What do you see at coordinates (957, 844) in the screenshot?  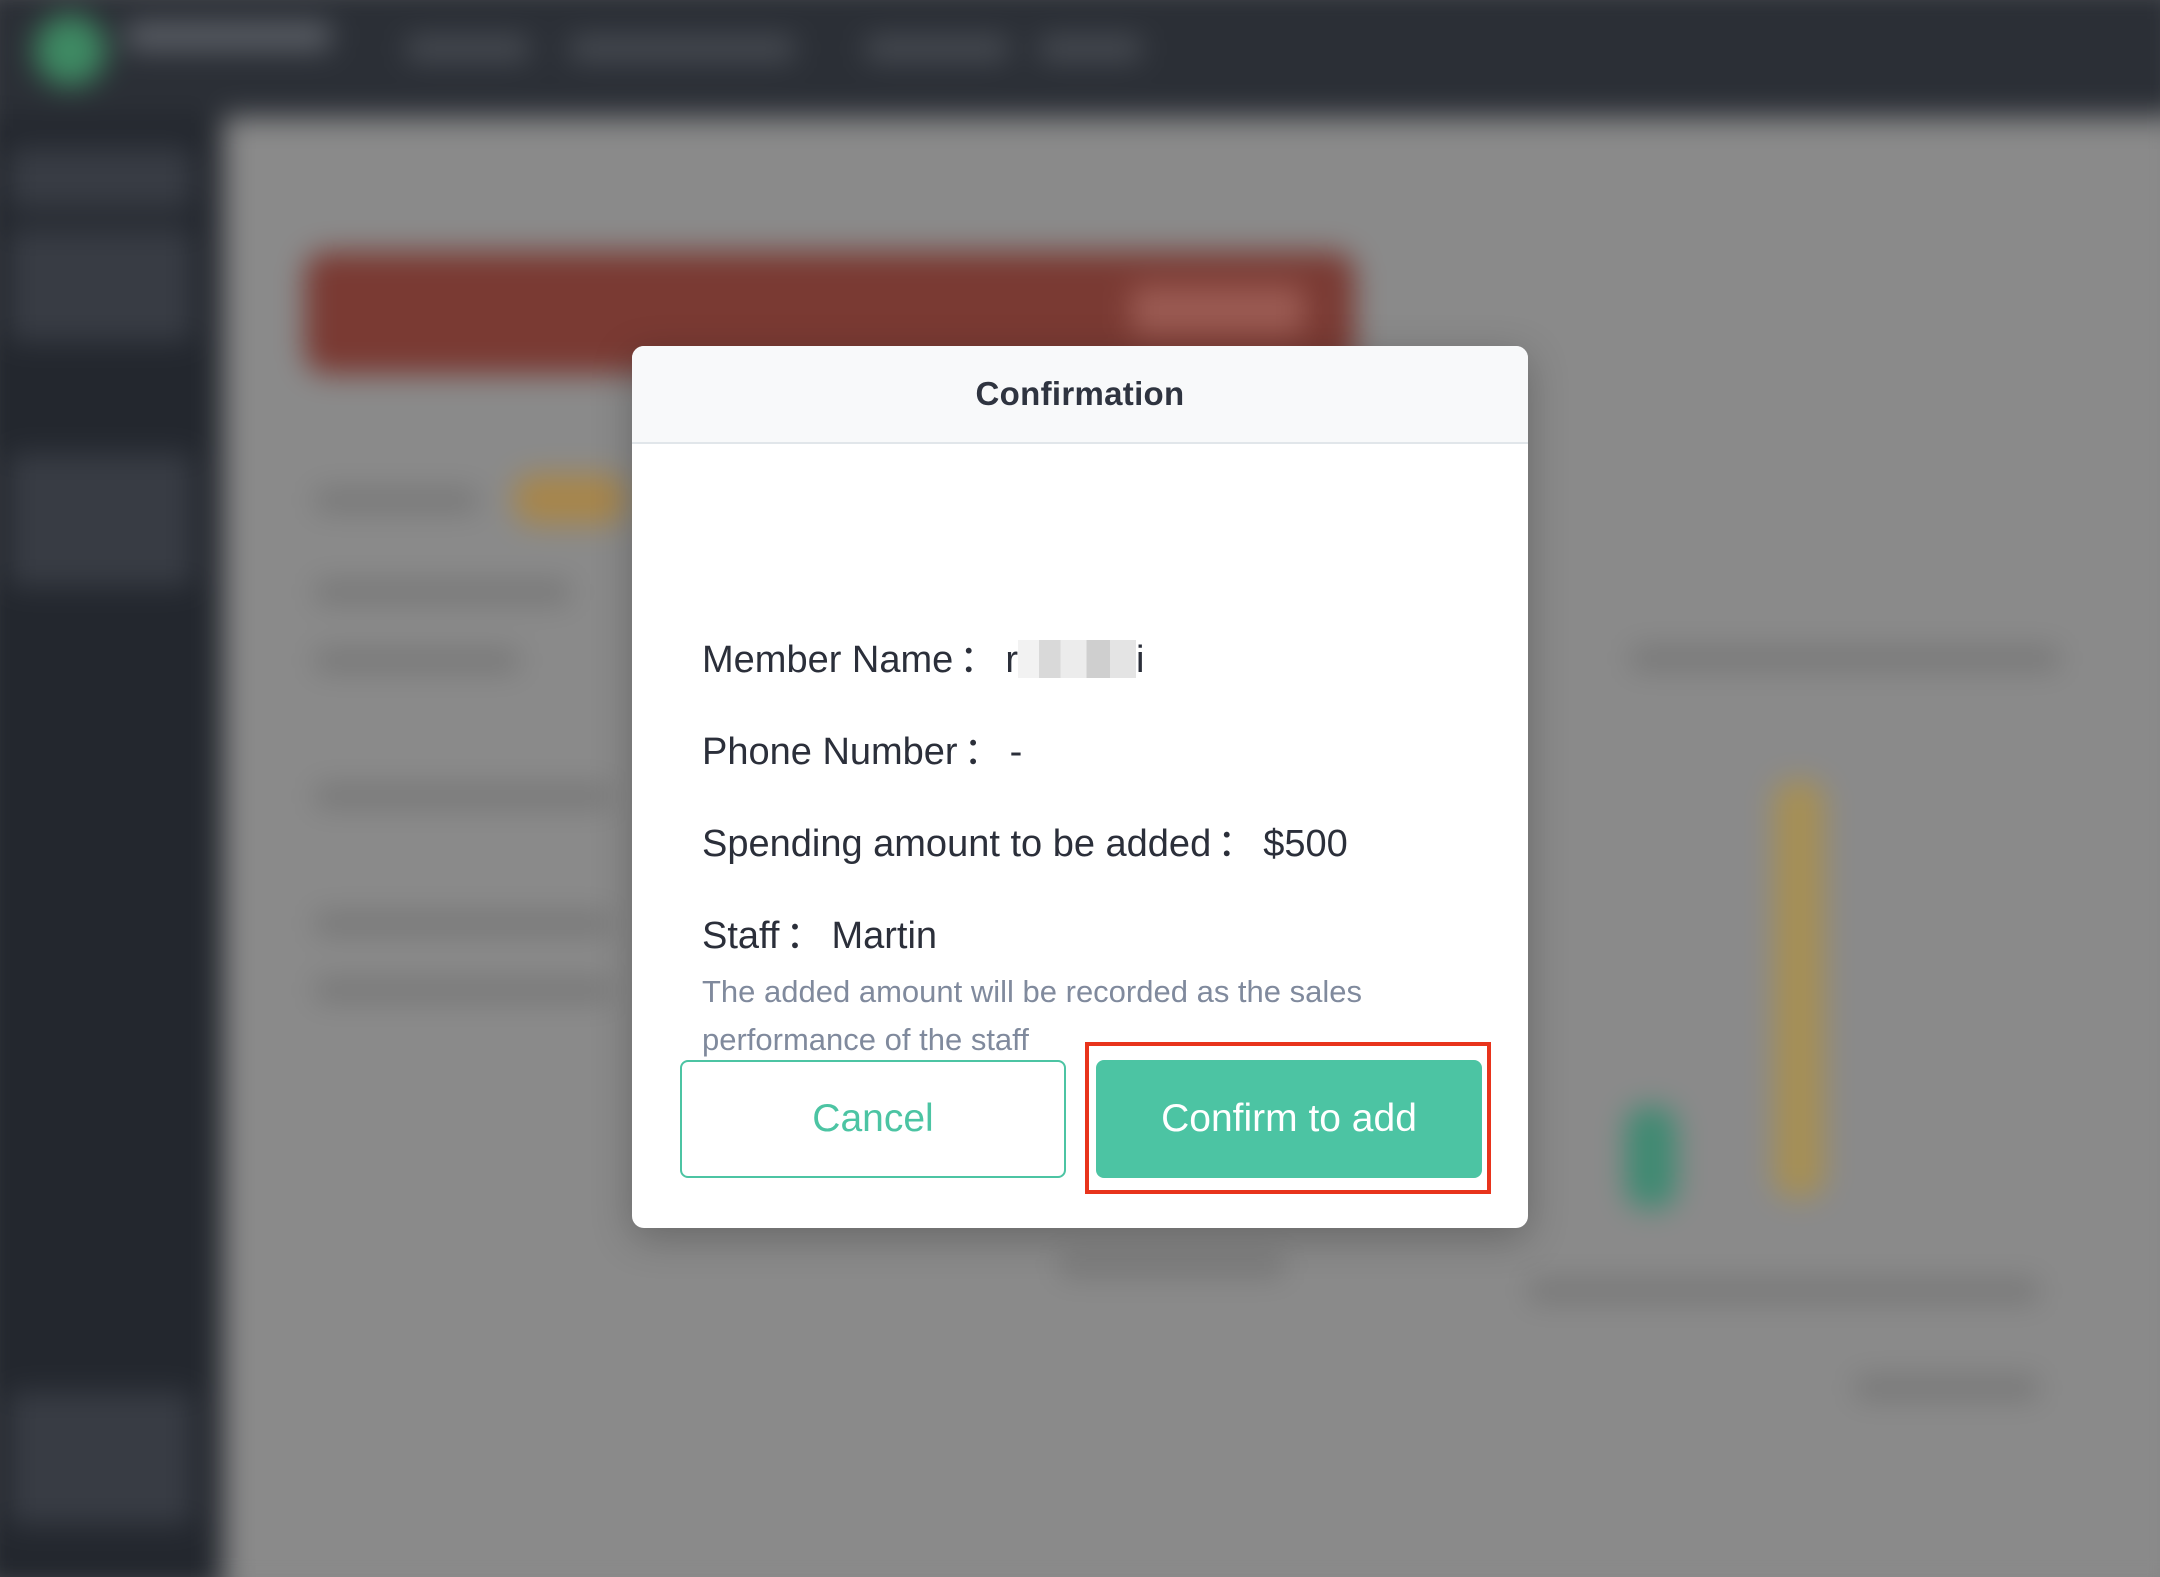 I see `spending-amount-label: Spending amount to be added` at bounding box center [957, 844].